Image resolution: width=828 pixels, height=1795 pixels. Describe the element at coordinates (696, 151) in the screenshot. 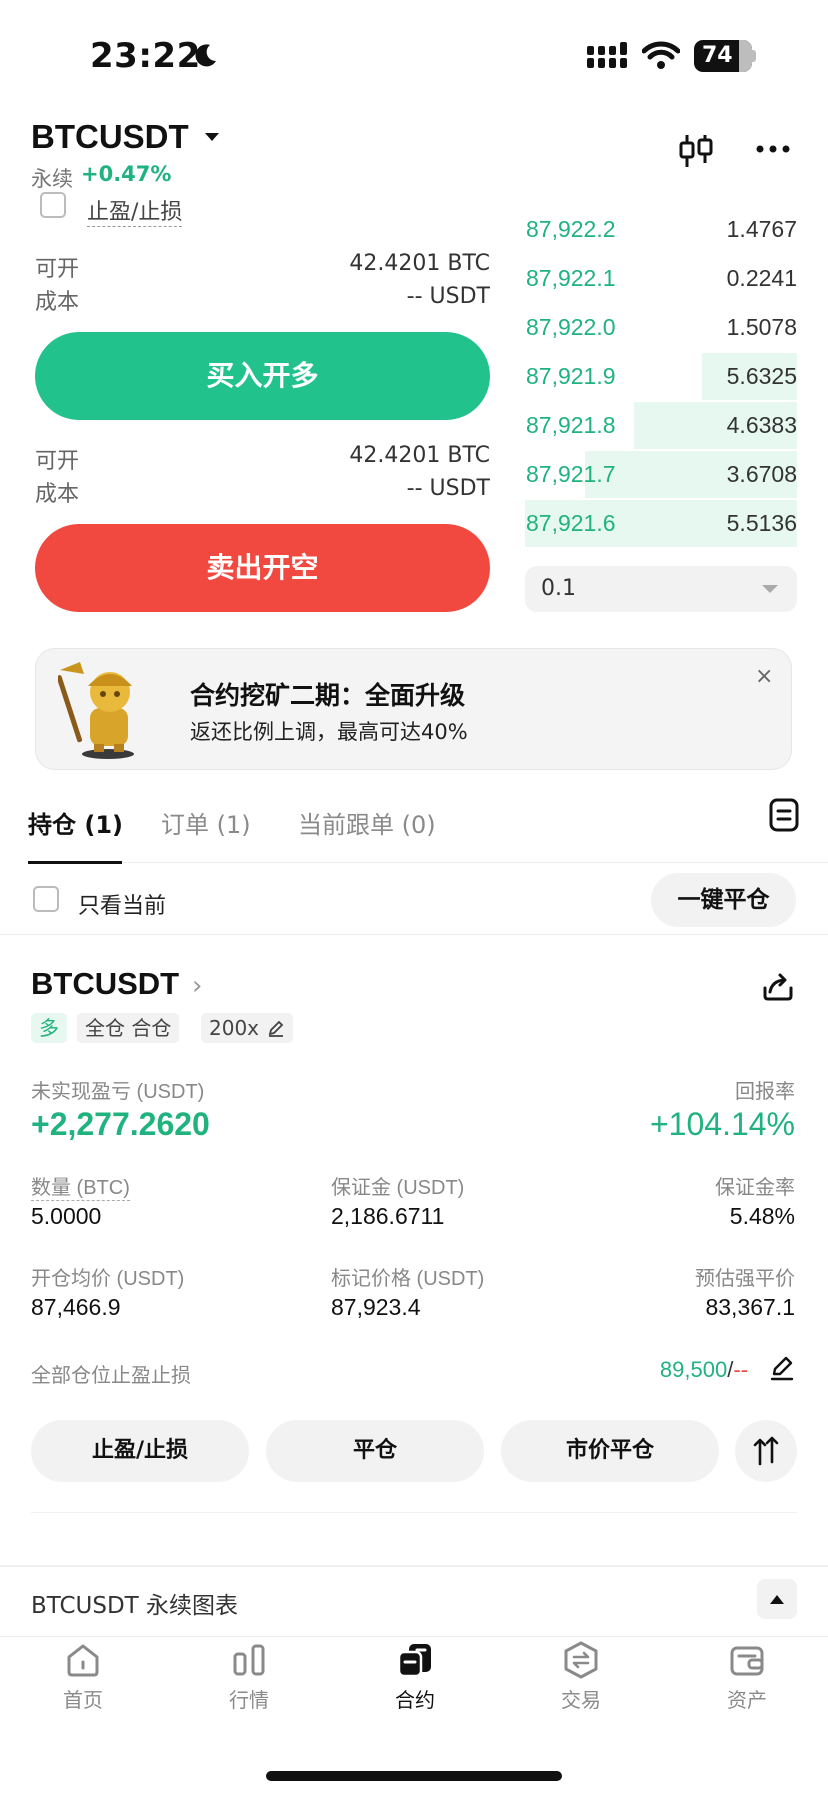

I see `candlestick-chart-icon` at that location.